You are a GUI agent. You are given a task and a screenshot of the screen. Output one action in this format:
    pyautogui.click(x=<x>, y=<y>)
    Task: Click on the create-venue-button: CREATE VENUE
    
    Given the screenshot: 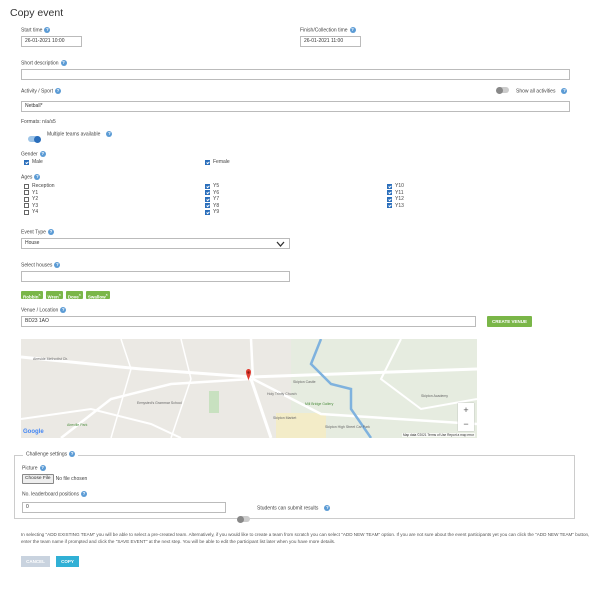 What is the action you would take?
    pyautogui.click(x=509, y=321)
    